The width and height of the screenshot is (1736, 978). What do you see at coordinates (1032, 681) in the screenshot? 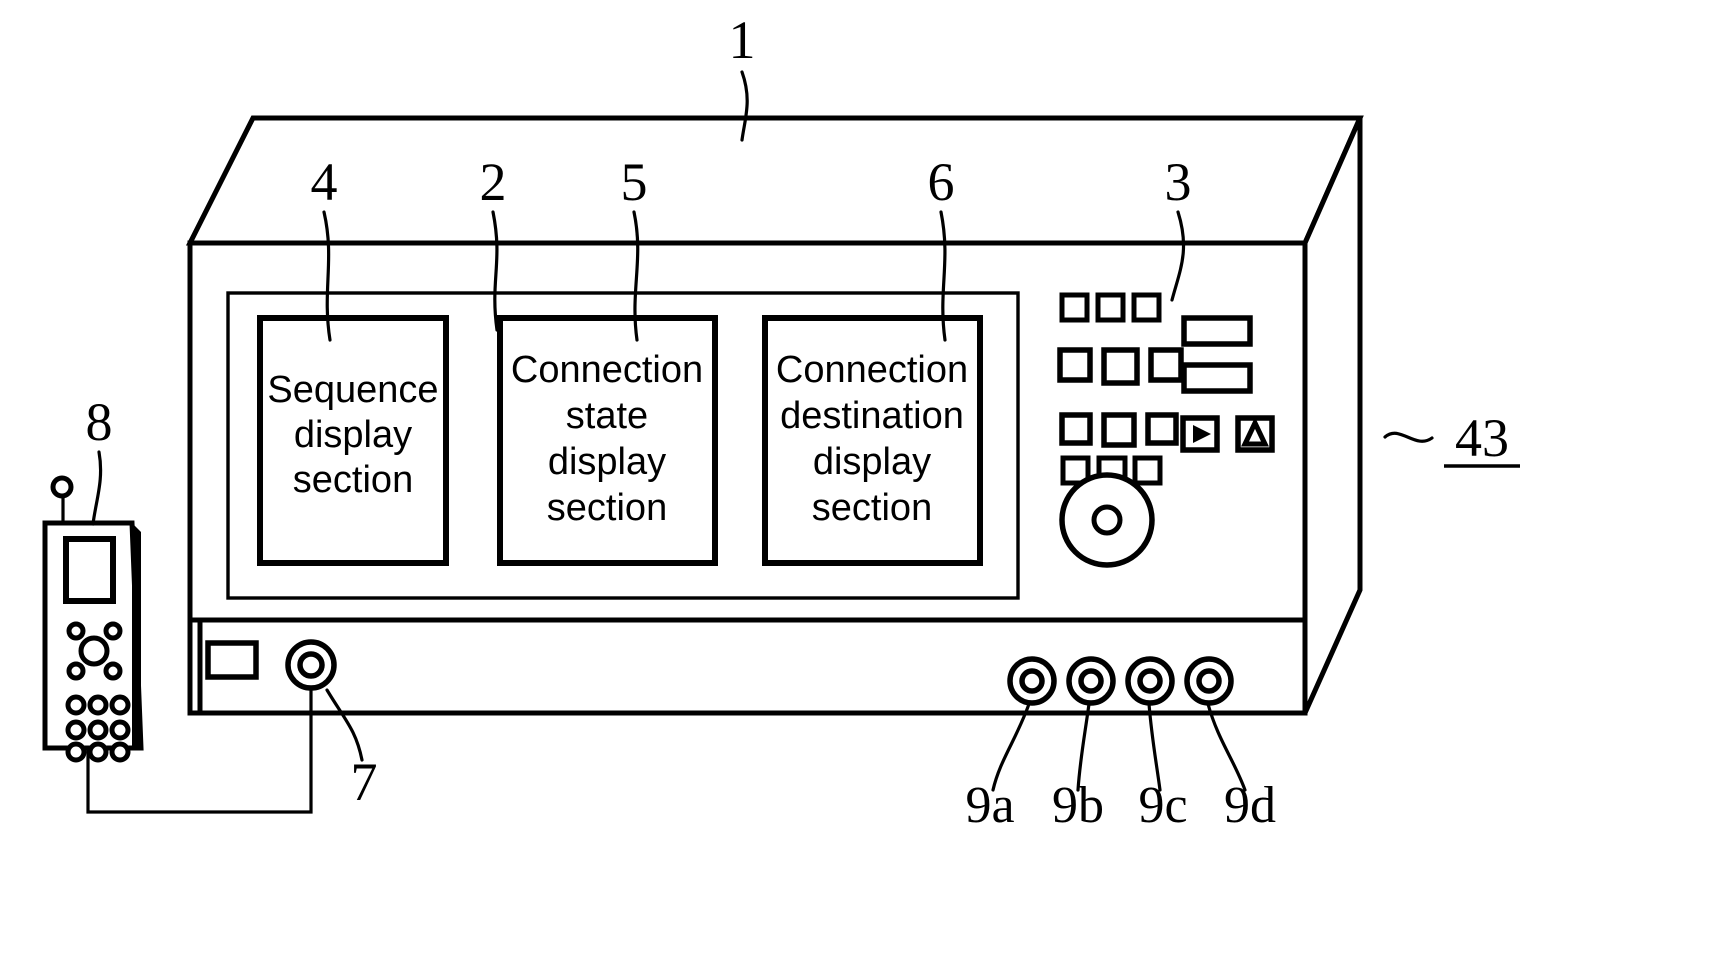
I see `jack-9a-inner` at bounding box center [1032, 681].